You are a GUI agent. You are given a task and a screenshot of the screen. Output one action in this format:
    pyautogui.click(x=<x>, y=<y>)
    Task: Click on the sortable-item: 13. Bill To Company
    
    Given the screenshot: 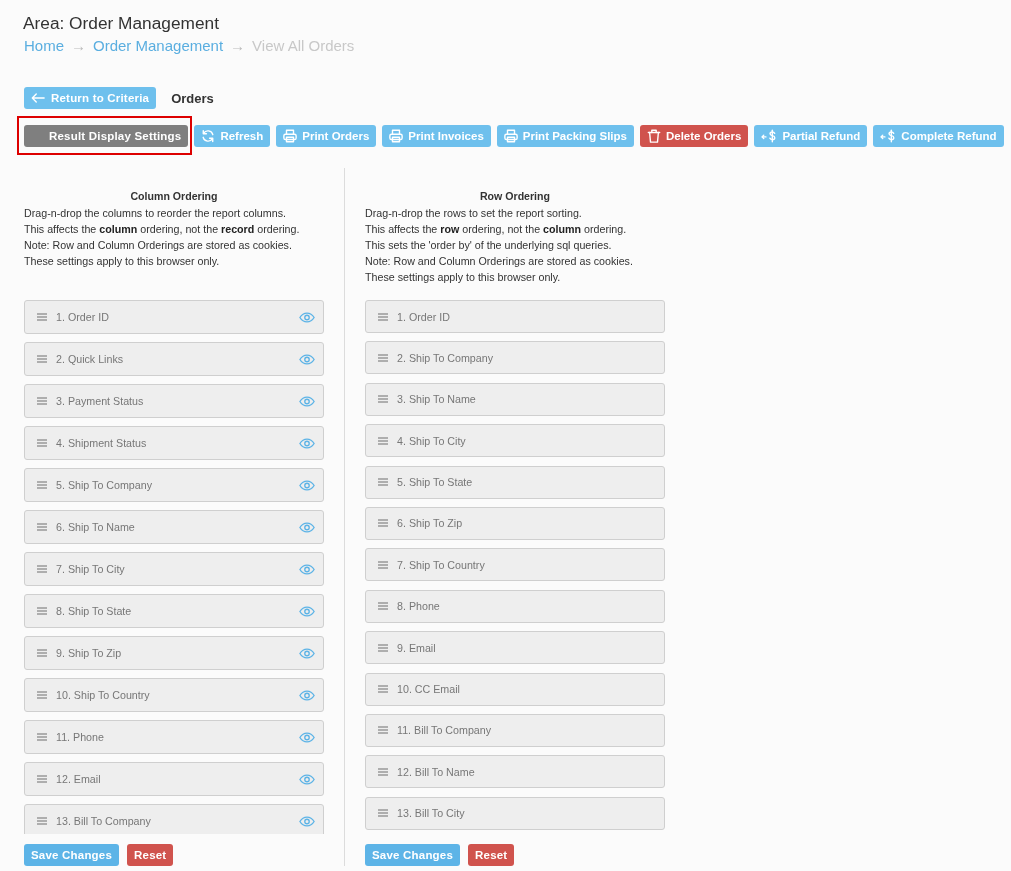 What is the action you would take?
    pyautogui.click(x=174, y=819)
    